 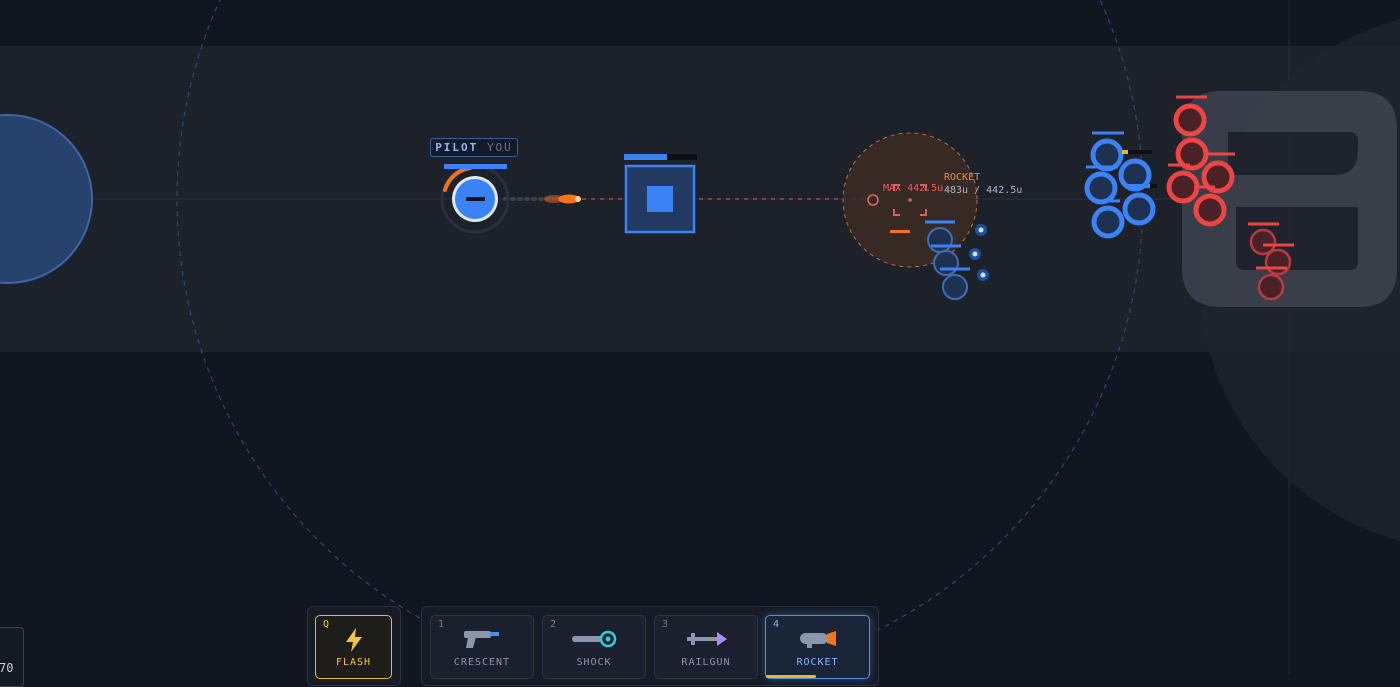 I want to click on weapon-slot-railgun: 3 RAILGUN, so click(x=706, y=647).